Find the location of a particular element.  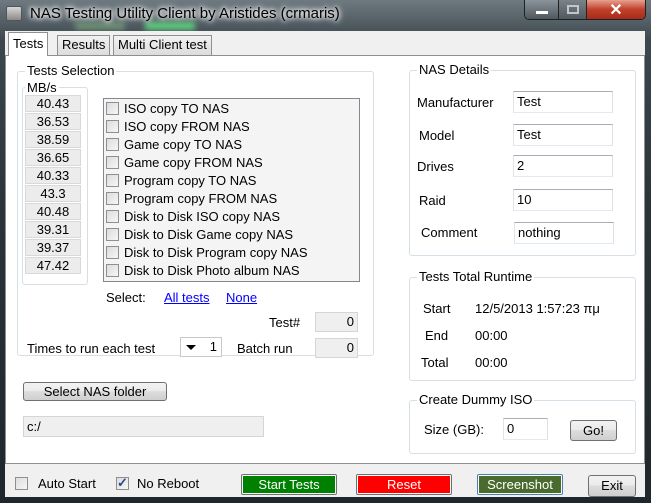

test-number-label: Test# is located at coordinates (285, 322).